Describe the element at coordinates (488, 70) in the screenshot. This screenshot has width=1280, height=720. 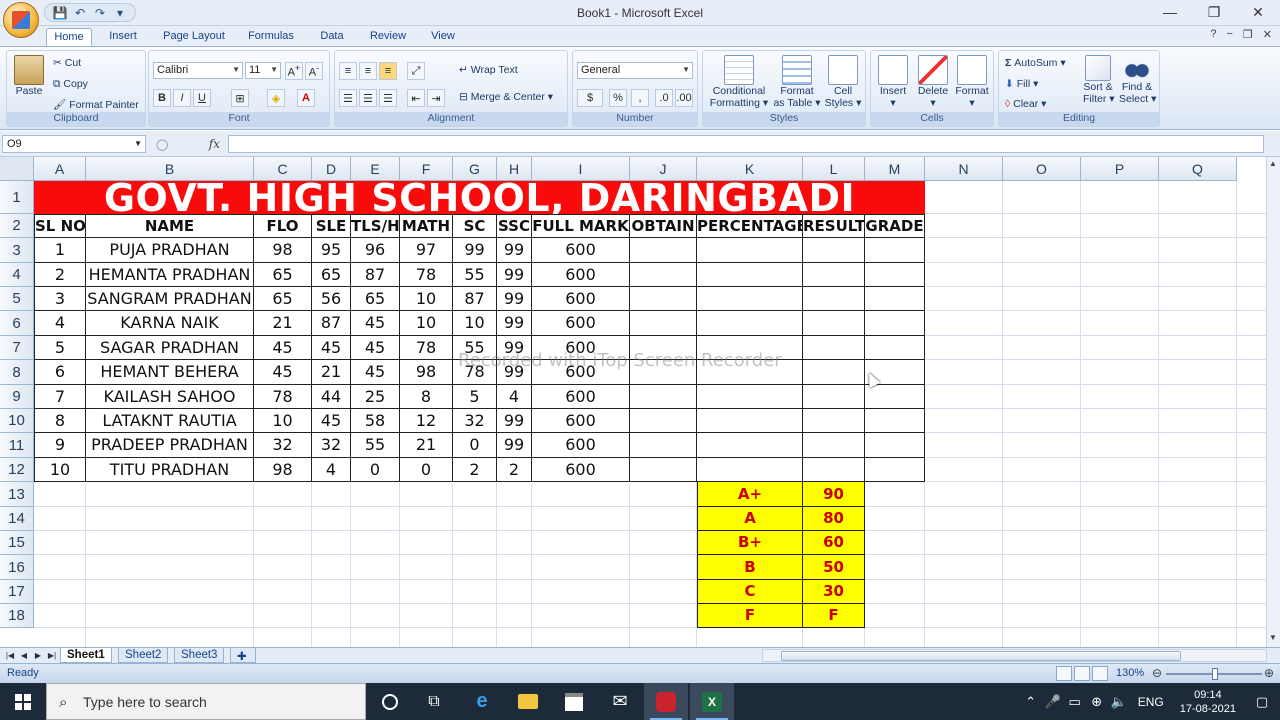
I see `wrap-text-button: ↵ Wrap Text` at that location.